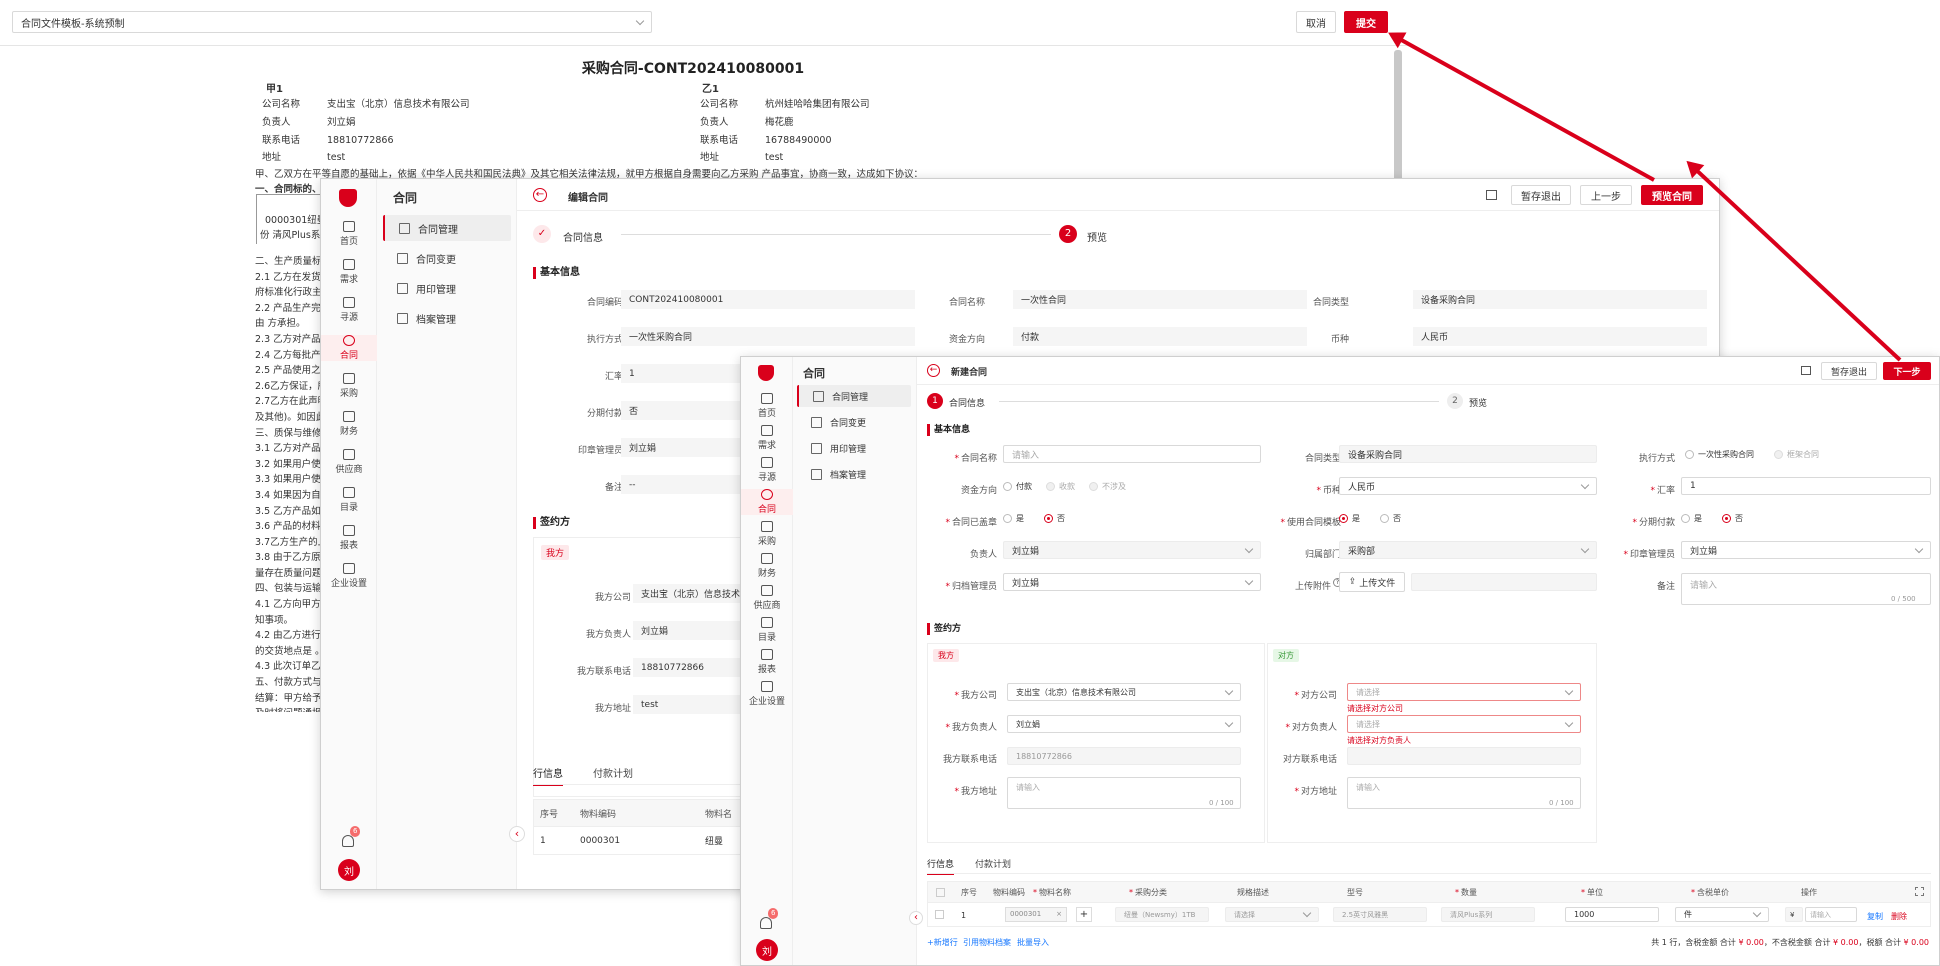  I want to click on stamped-radio: 是否, so click(1034, 518).